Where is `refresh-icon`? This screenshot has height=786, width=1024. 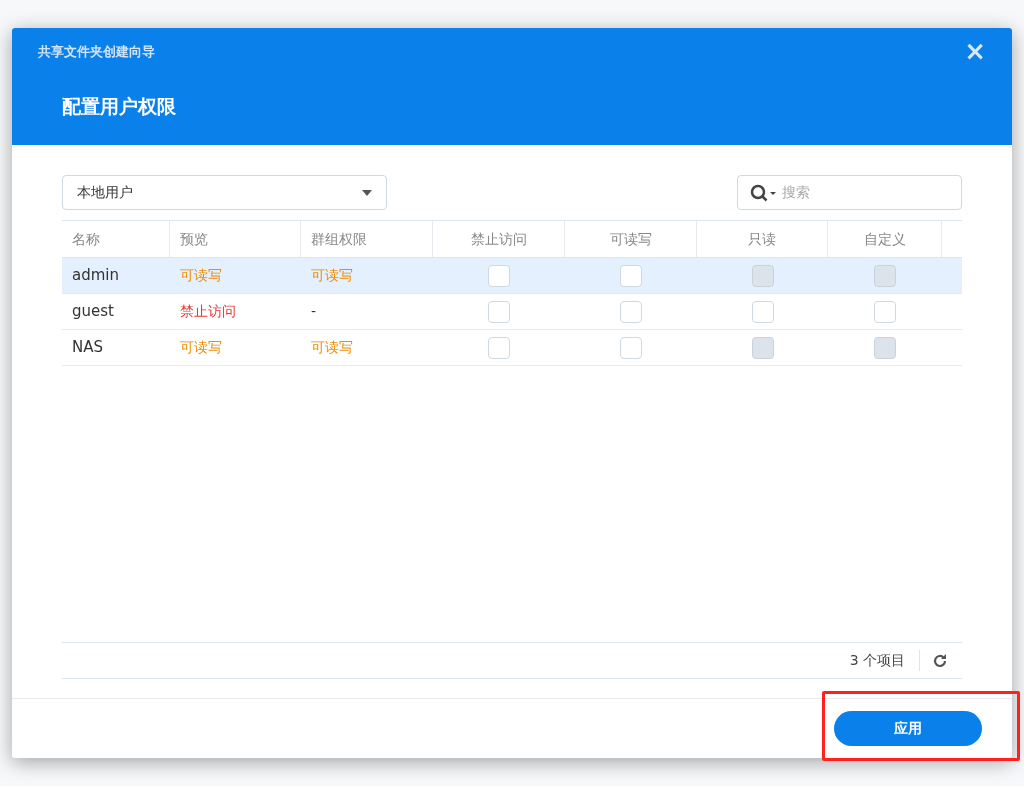 refresh-icon is located at coordinates (940, 660).